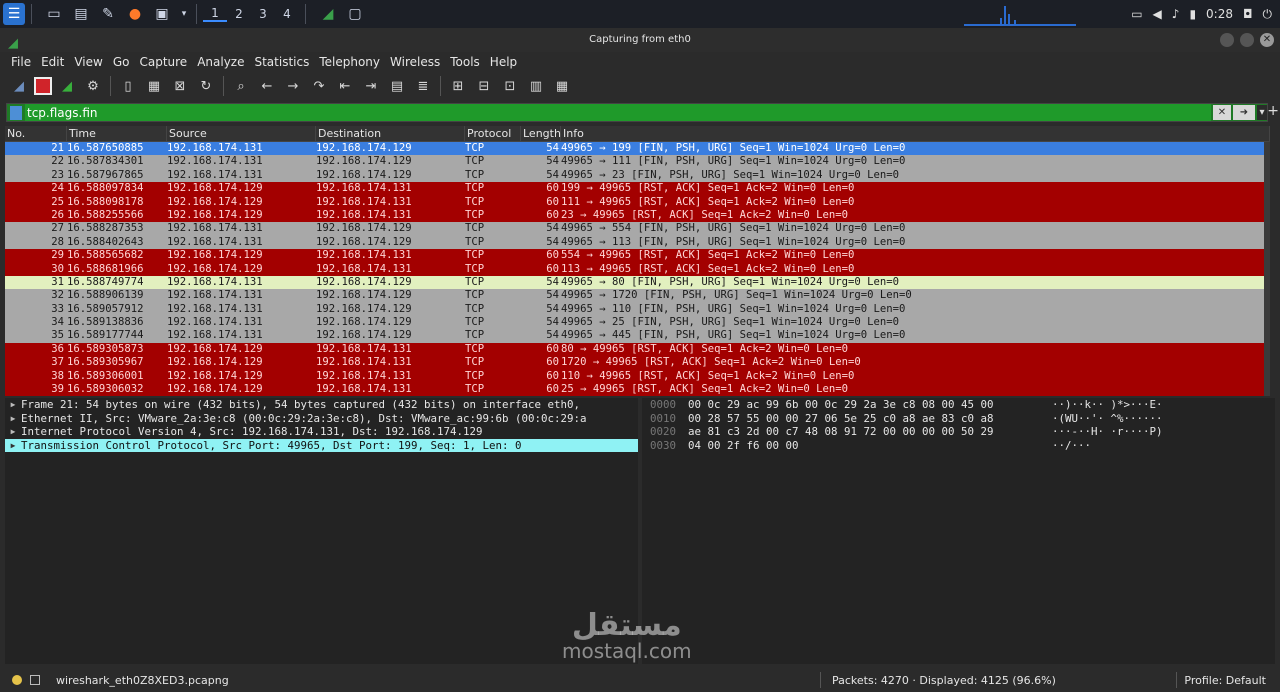 The width and height of the screenshot is (1280, 692). What do you see at coordinates (128, 86) in the screenshot?
I see `open-file-icon: ▯` at bounding box center [128, 86].